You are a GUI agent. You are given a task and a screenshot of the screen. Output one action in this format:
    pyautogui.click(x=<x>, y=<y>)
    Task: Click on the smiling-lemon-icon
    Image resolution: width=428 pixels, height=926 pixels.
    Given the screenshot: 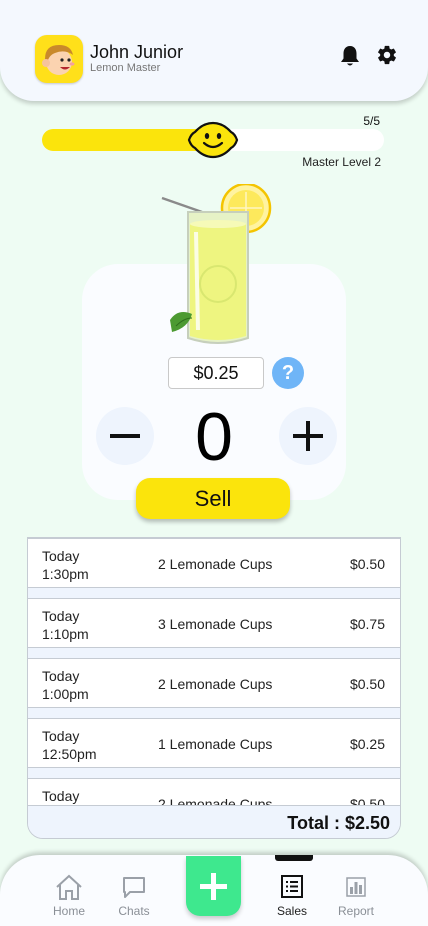 What is the action you would take?
    pyautogui.click(x=213, y=140)
    